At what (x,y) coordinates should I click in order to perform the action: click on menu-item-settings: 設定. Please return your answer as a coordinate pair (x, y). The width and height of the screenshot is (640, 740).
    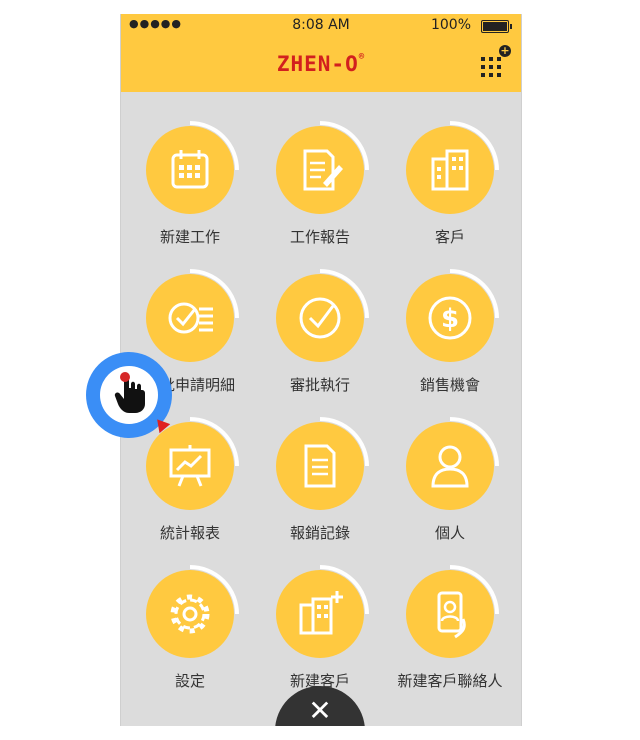
    Looking at the image, I should click on (190, 637).